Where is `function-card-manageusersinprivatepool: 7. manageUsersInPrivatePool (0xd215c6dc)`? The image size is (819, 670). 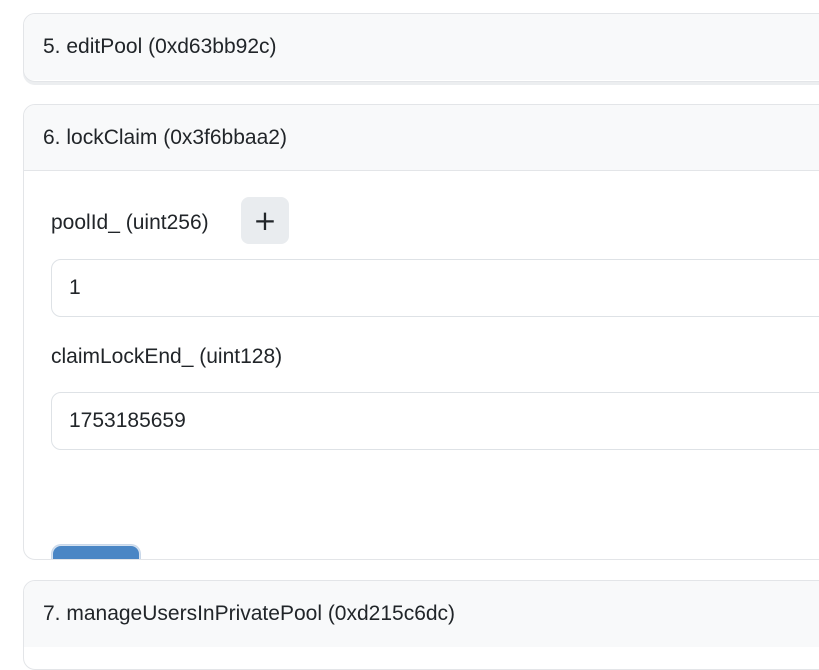 function-card-manageusersinprivatepool: 7. manageUsersInPrivatePool (0xd215c6dc) is located at coordinates (421, 625).